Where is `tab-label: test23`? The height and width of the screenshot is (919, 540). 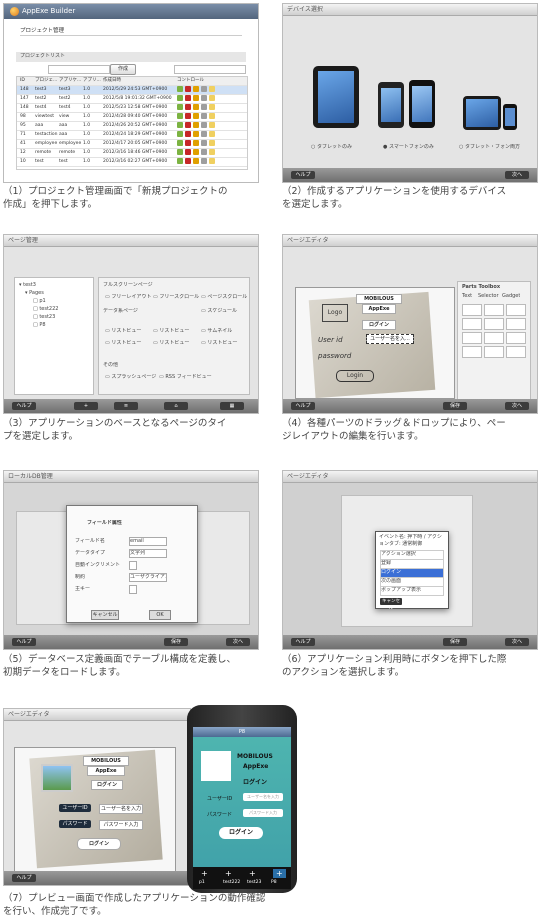 tab-label: test23 is located at coordinates (254, 882).